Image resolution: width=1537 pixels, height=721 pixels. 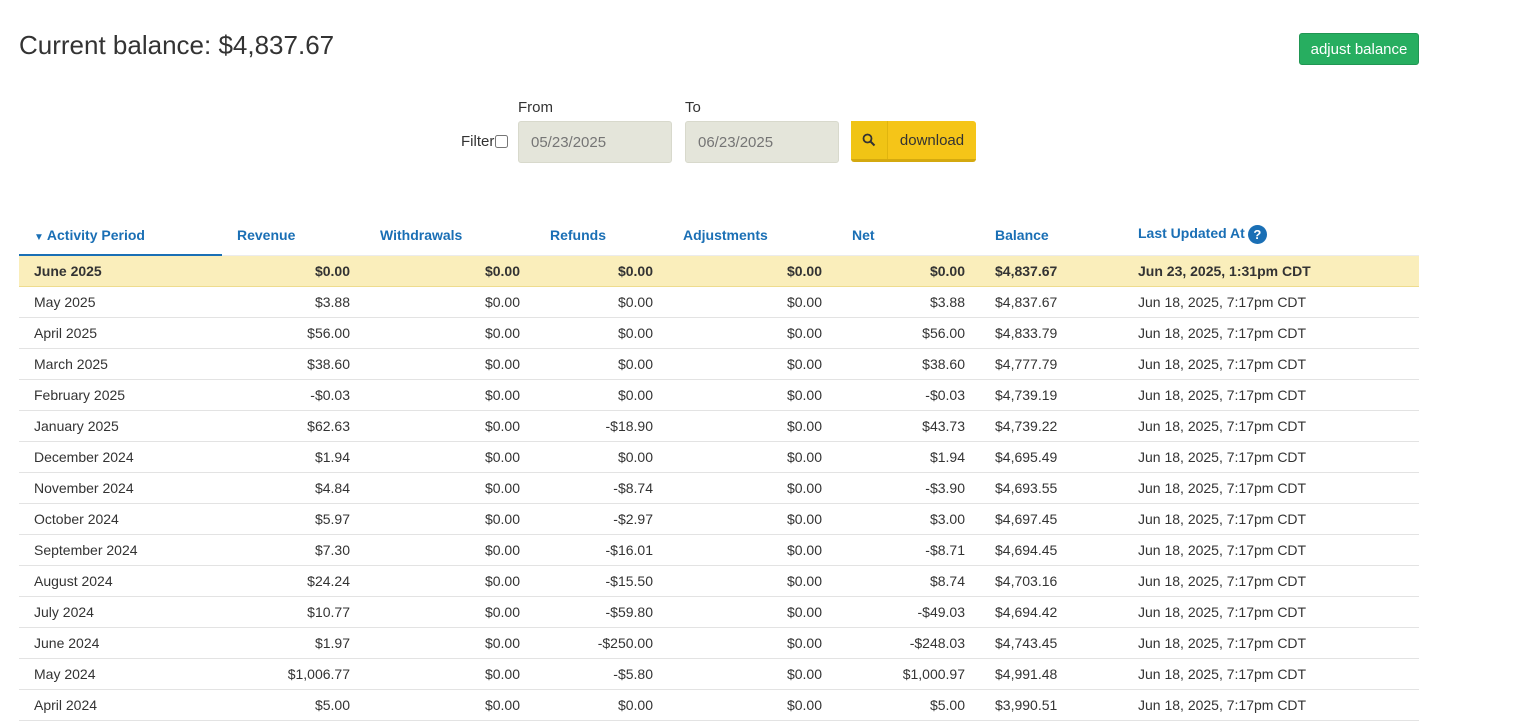 I want to click on column-header-refunds: Refunds, so click(x=601, y=235).